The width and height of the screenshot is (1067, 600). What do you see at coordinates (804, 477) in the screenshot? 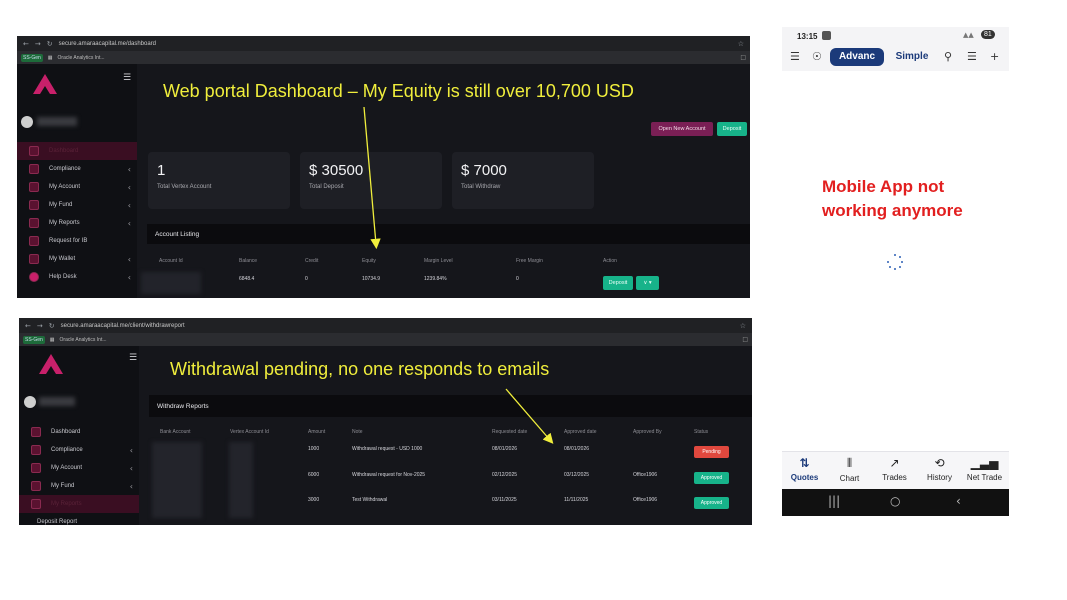
I see `tab-label: Quotes` at bounding box center [804, 477].